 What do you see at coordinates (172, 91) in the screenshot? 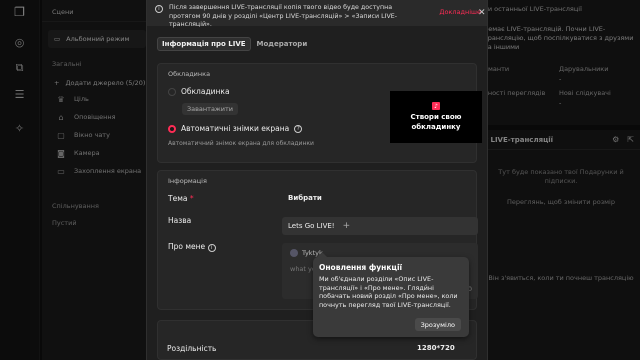
I see `radio-button` at bounding box center [172, 91].